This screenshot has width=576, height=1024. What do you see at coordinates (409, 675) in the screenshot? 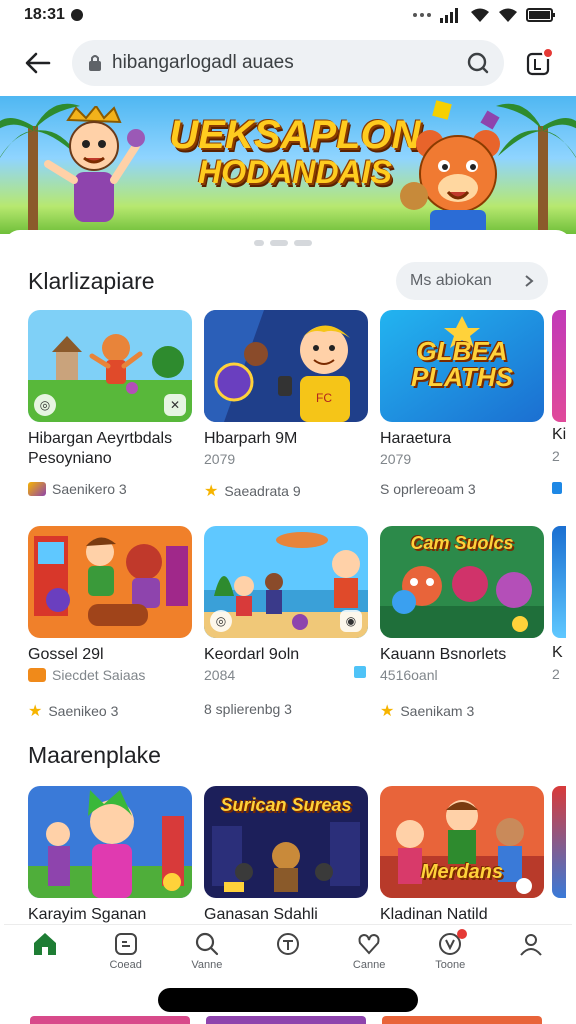
I see `app-subtitle: 4516oanl` at bounding box center [409, 675].